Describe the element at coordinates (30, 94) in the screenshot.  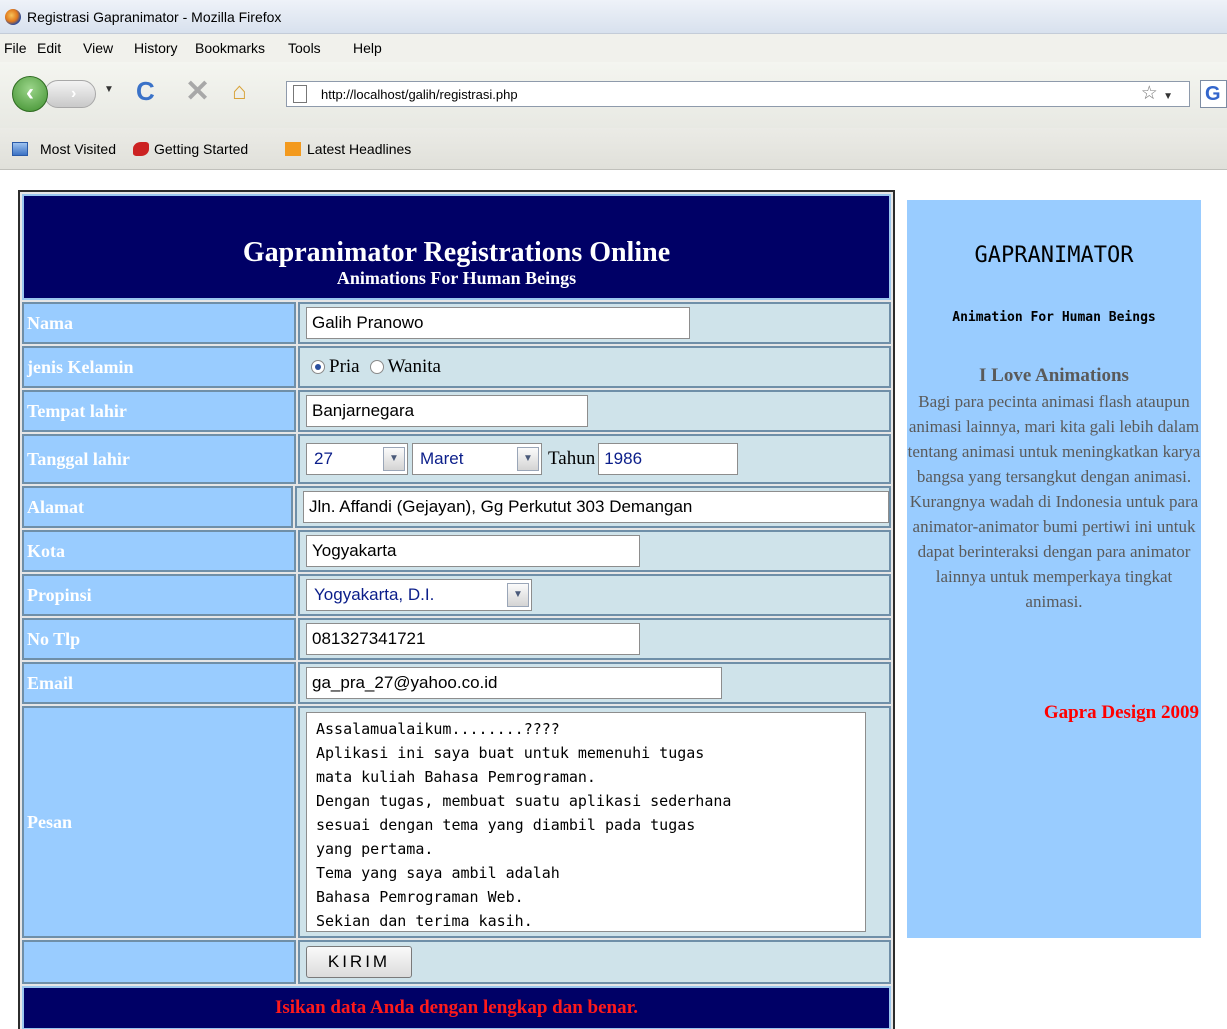
I see `back-button: ‹` at that location.